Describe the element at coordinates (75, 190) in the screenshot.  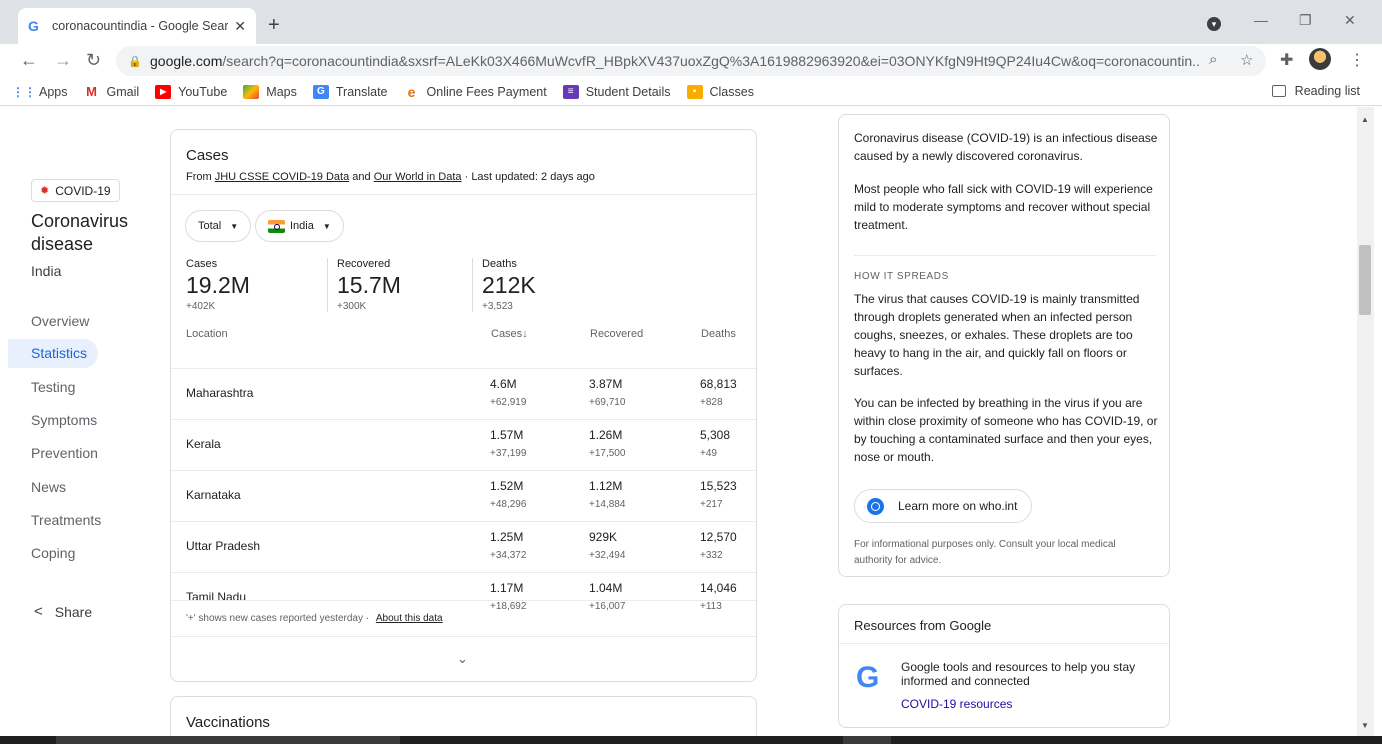
I see `covid-badge: ✹ COVID-19` at that location.